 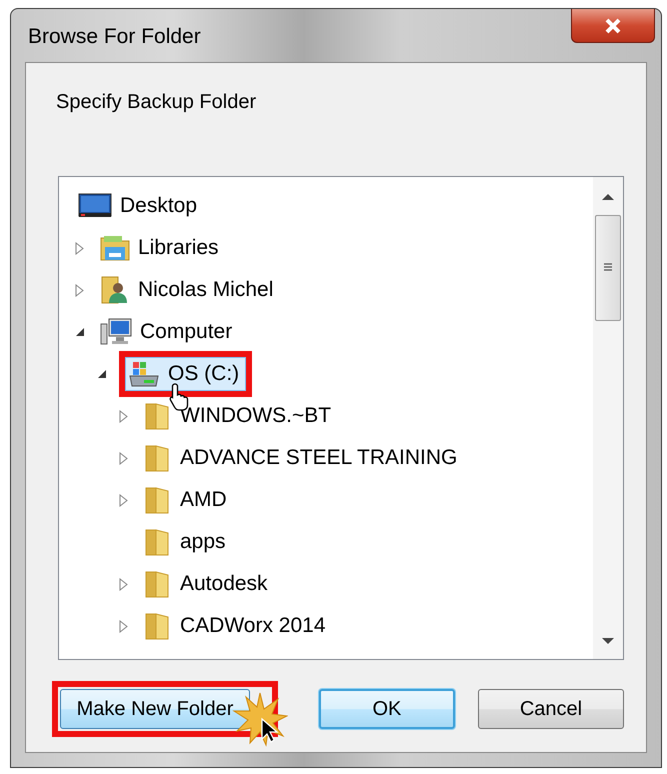 I want to click on tree-item: WINDOWS.~BT, so click(x=239, y=416).